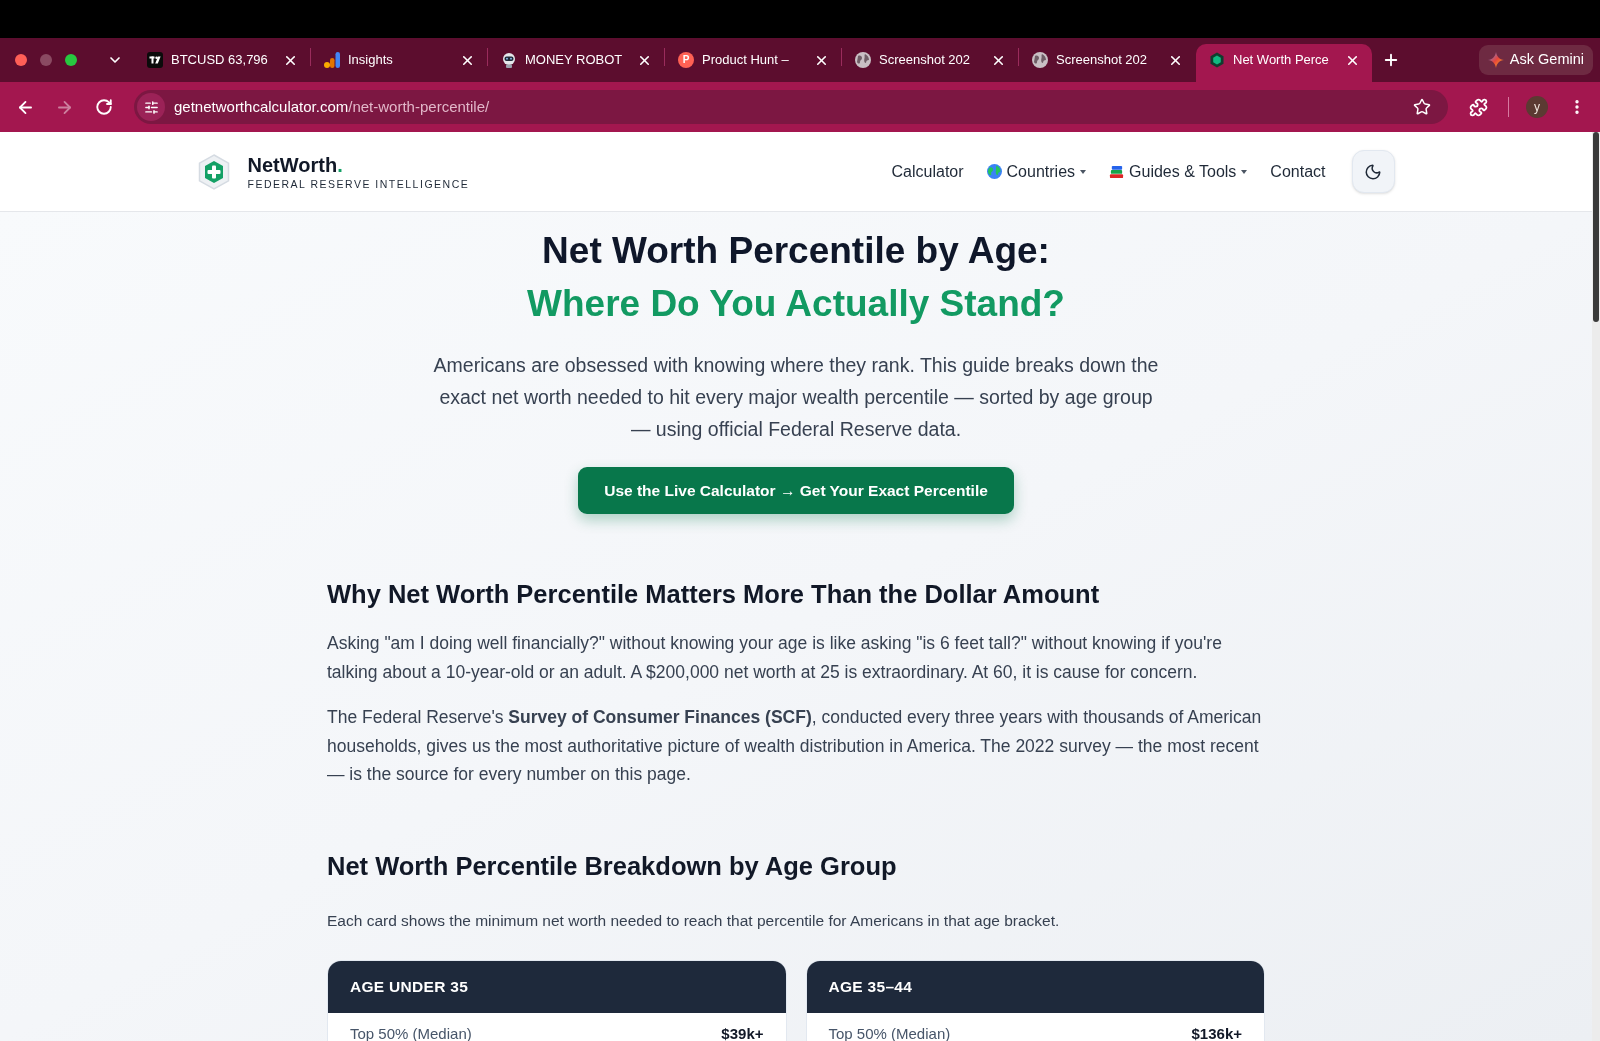  What do you see at coordinates (1596, 227) in the screenshot?
I see `scrollbar-thumb` at bounding box center [1596, 227].